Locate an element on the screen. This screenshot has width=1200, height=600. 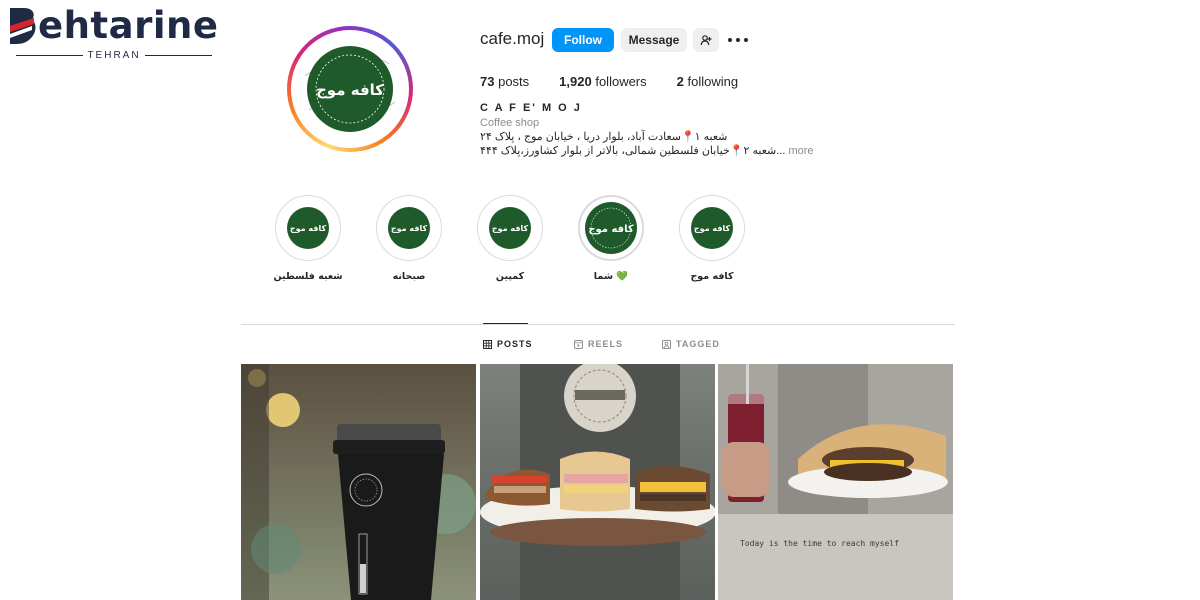
behtarine-b-logo-icon is located at coordinates (23, 26).